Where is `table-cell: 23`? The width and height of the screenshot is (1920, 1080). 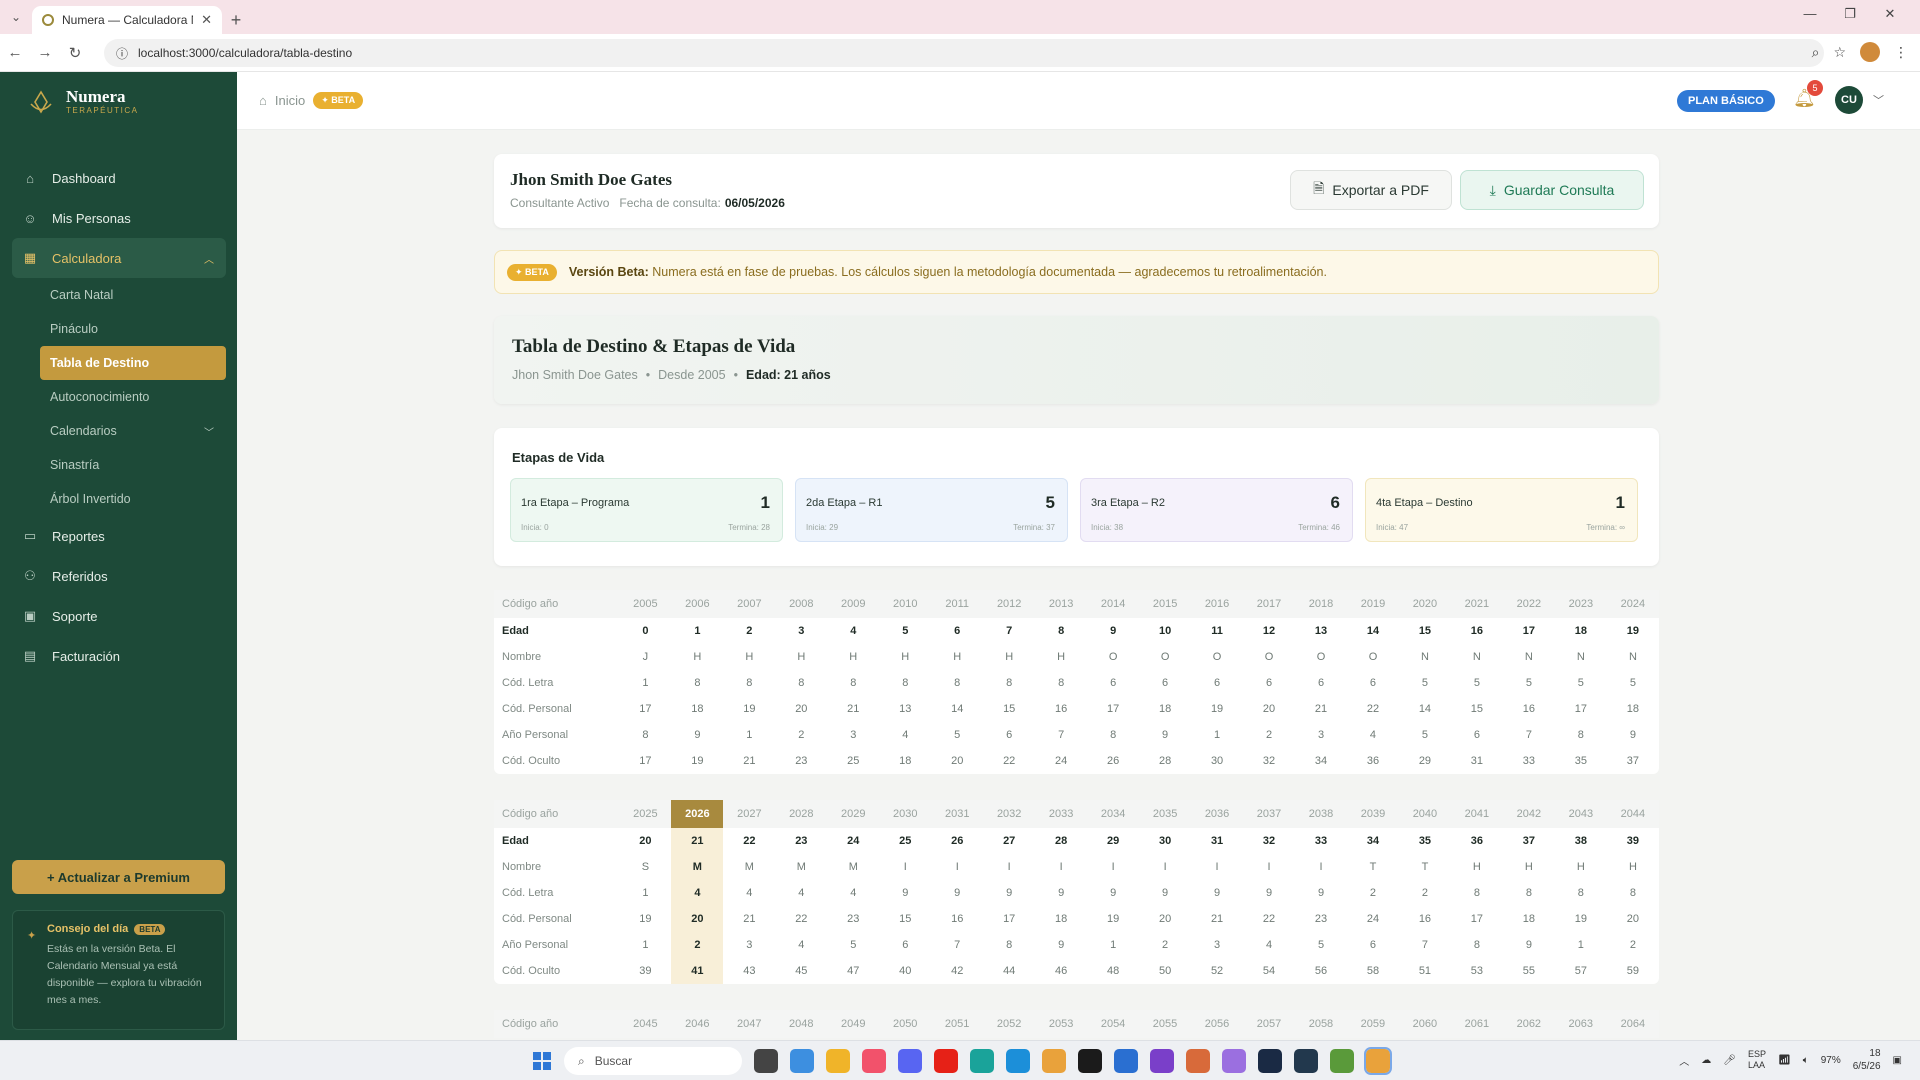
table-cell: 23 is located at coordinates (1321, 919).